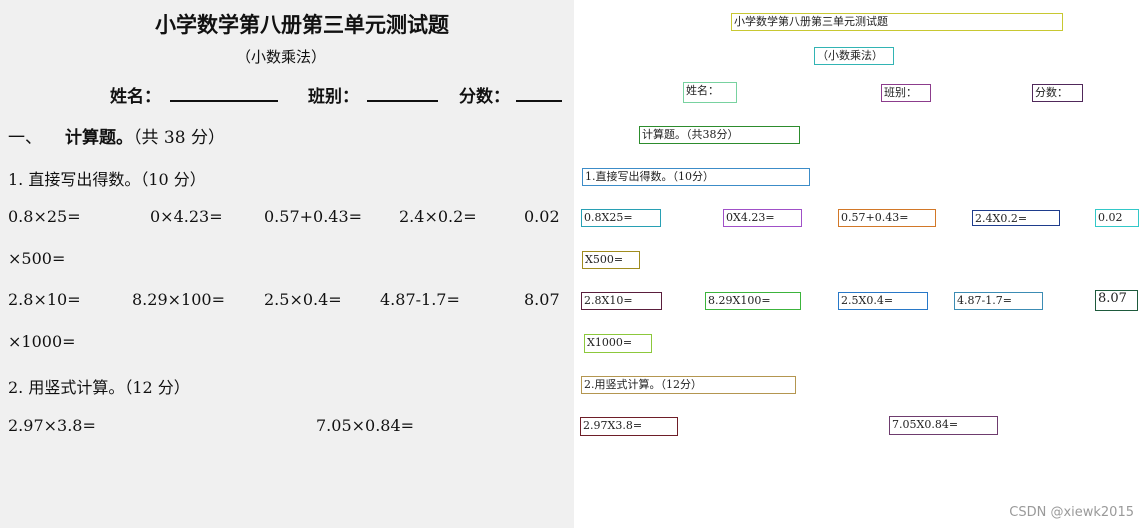 Image resolution: width=1148 pixels, height=528 pixels. I want to click on document-title: 小学数学第八册第三单元测试题, so click(302, 24).